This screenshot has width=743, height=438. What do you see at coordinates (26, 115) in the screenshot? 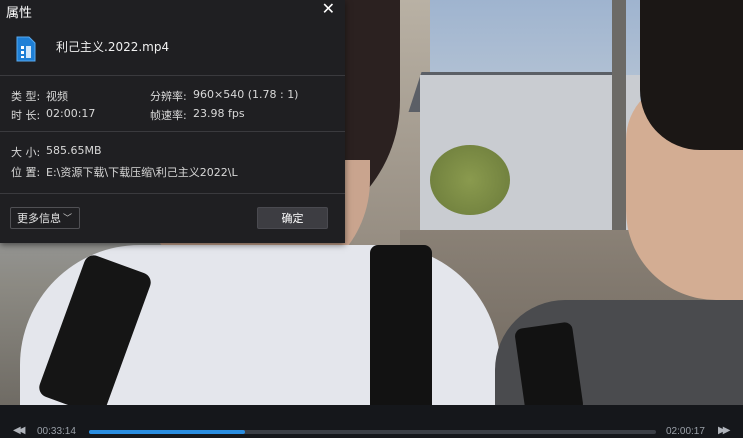
I see `duration-label: 时 长:` at bounding box center [26, 115].